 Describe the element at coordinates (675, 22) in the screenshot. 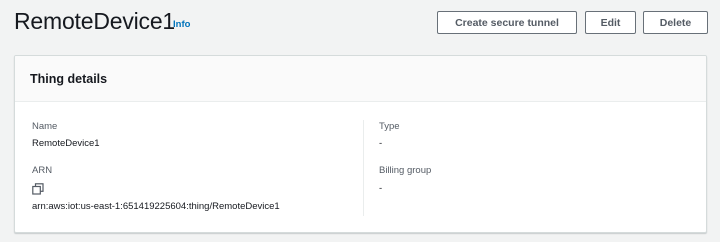

I see `delete-button: Delete` at that location.